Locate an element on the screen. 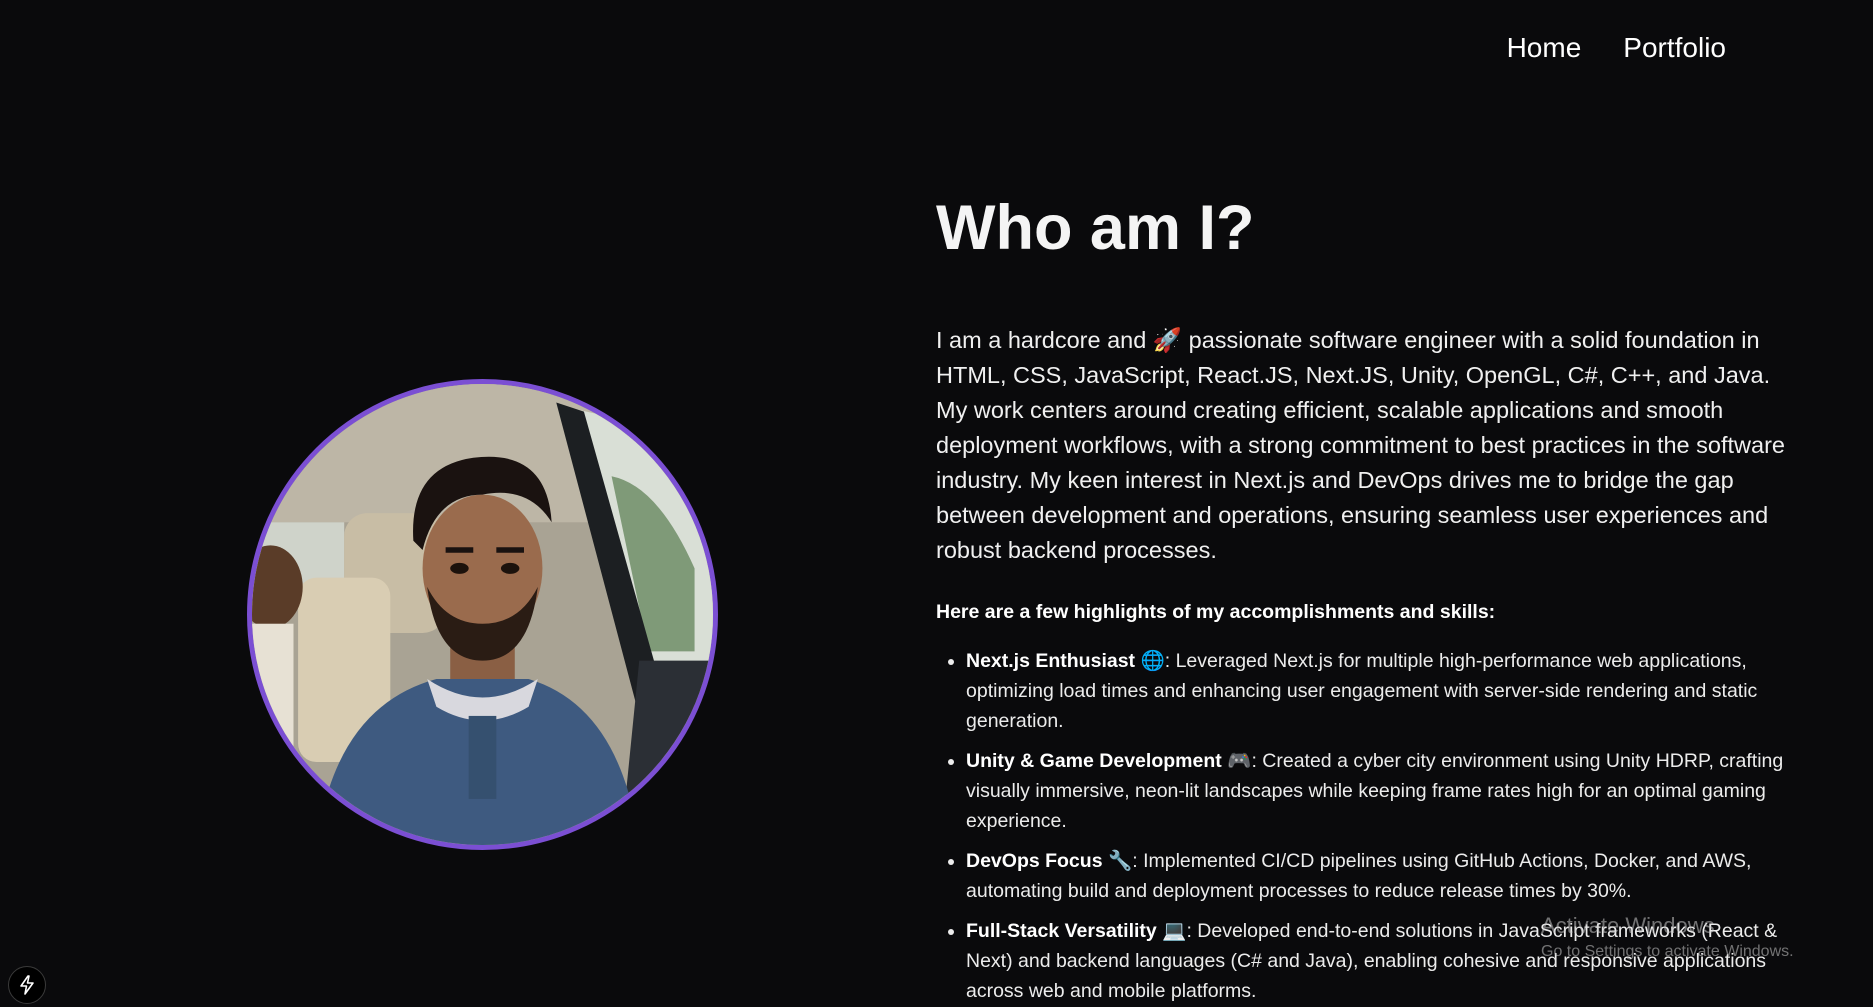 Image resolution: width=1873 pixels, height=1007 pixels. avatar is located at coordinates (482, 614).